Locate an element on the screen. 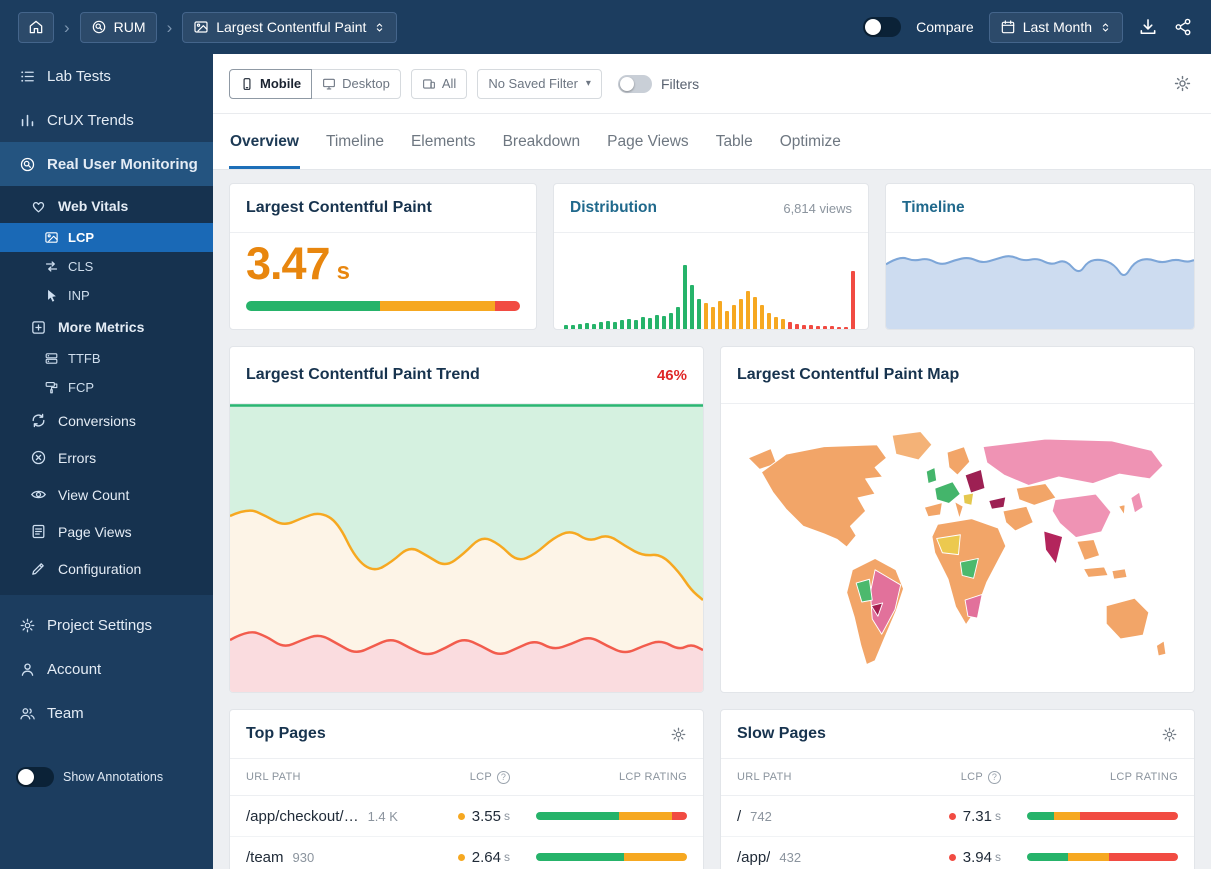 This screenshot has width=1211, height=869. sidebar-item-crux-trends: CrUX Trends is located at coordinates (106, 120).